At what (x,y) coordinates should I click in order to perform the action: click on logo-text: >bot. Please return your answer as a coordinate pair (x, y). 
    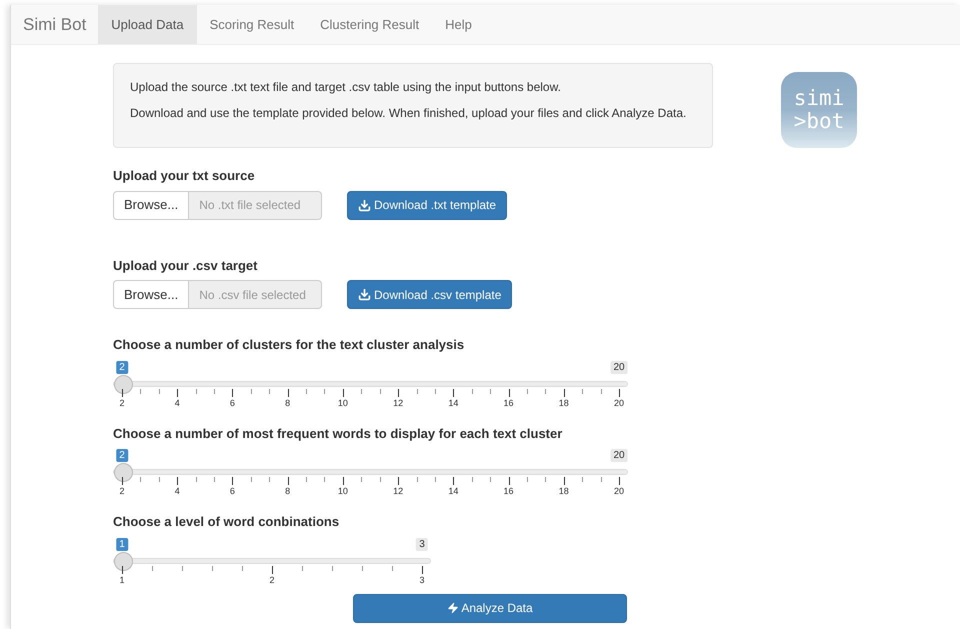
    Looking at the image, I should click on (819, 121).